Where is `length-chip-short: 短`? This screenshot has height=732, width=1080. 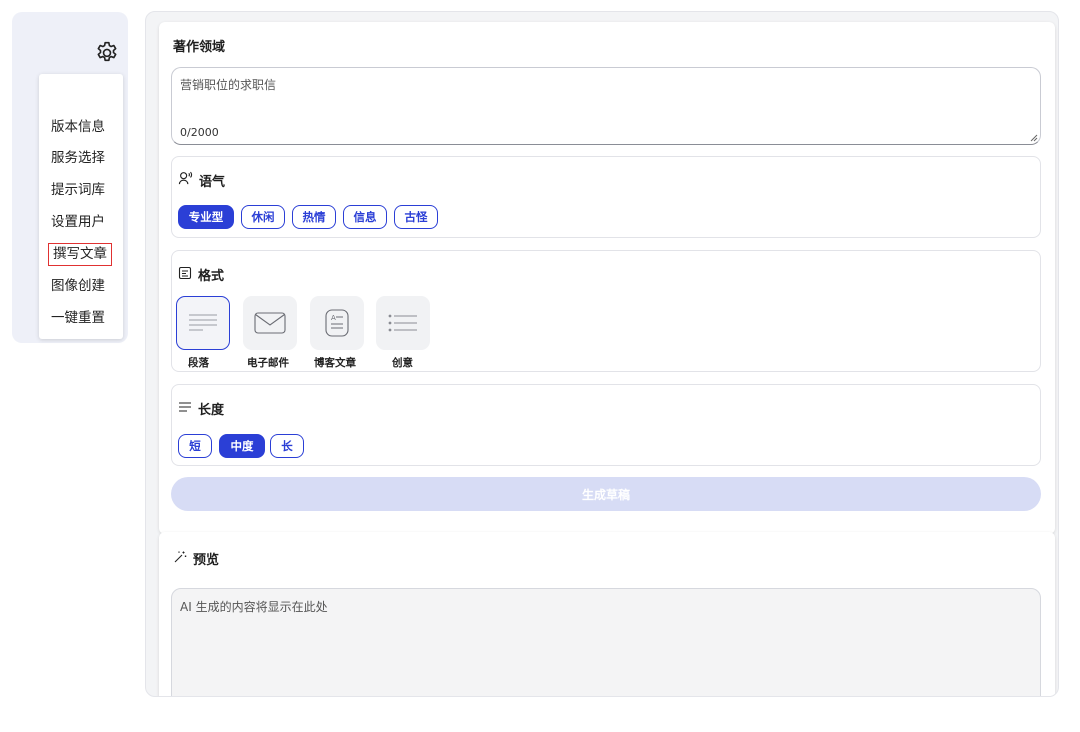
length-chip-short: 短 is located at coordinates (195, 446).